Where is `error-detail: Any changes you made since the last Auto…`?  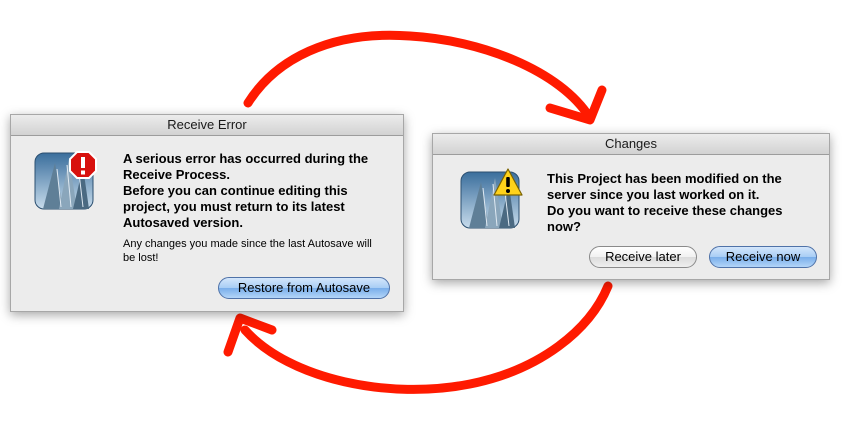 error-detail: Any changes you made since the last Auto… is located at coordinates (247, 251).